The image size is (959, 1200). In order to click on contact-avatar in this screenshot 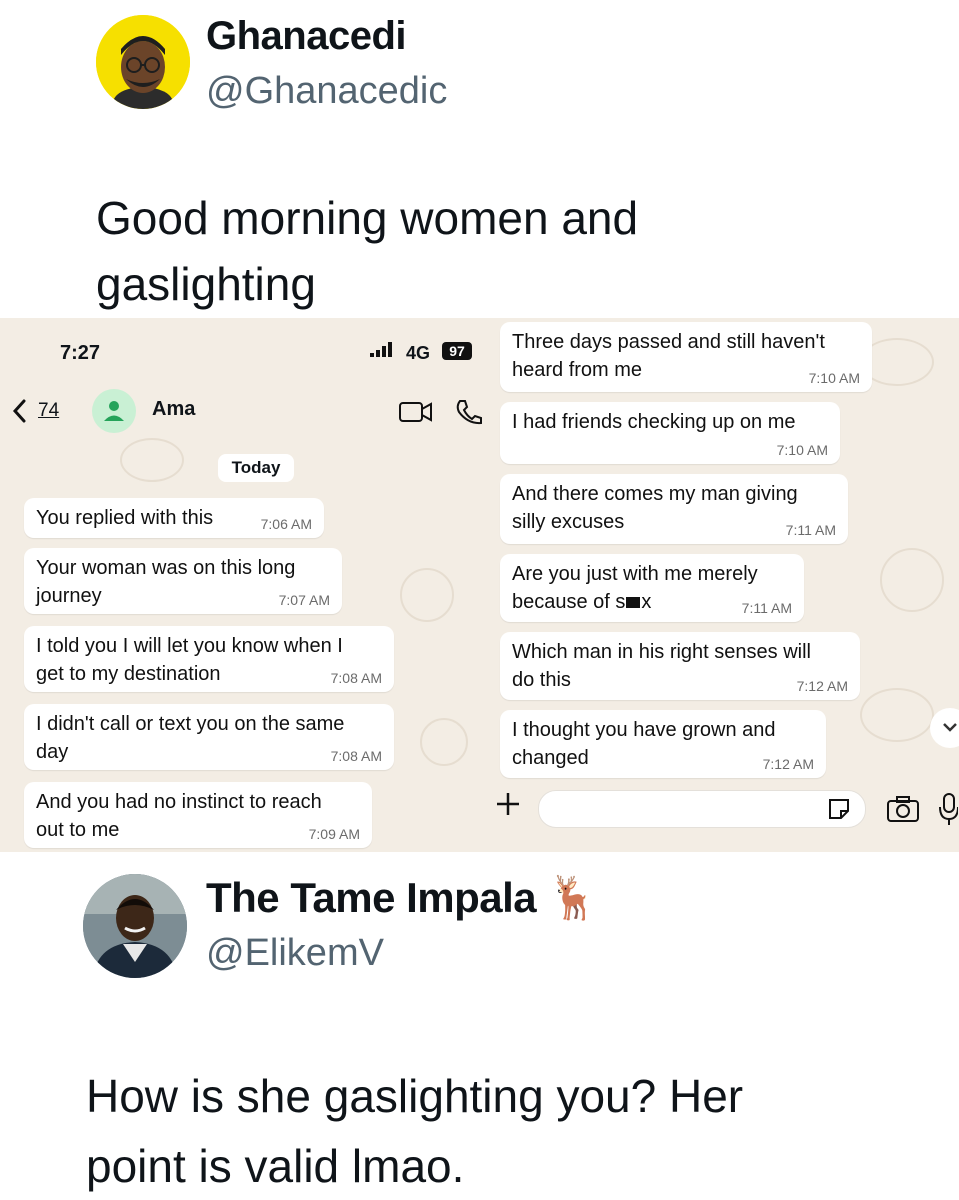, I will do `click(114, 411)`.